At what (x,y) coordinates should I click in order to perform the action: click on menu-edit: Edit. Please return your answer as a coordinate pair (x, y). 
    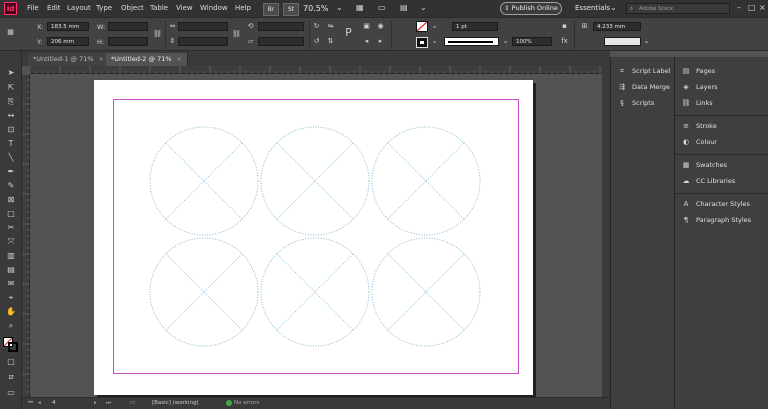
    Looking at the image, I should click on (54, 8).